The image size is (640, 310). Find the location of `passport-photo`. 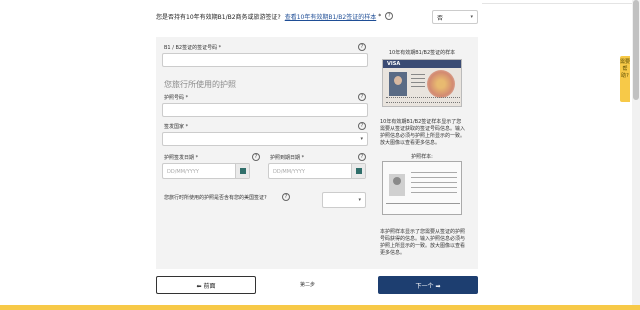

passport-photo is located at coordinates (397, 185).